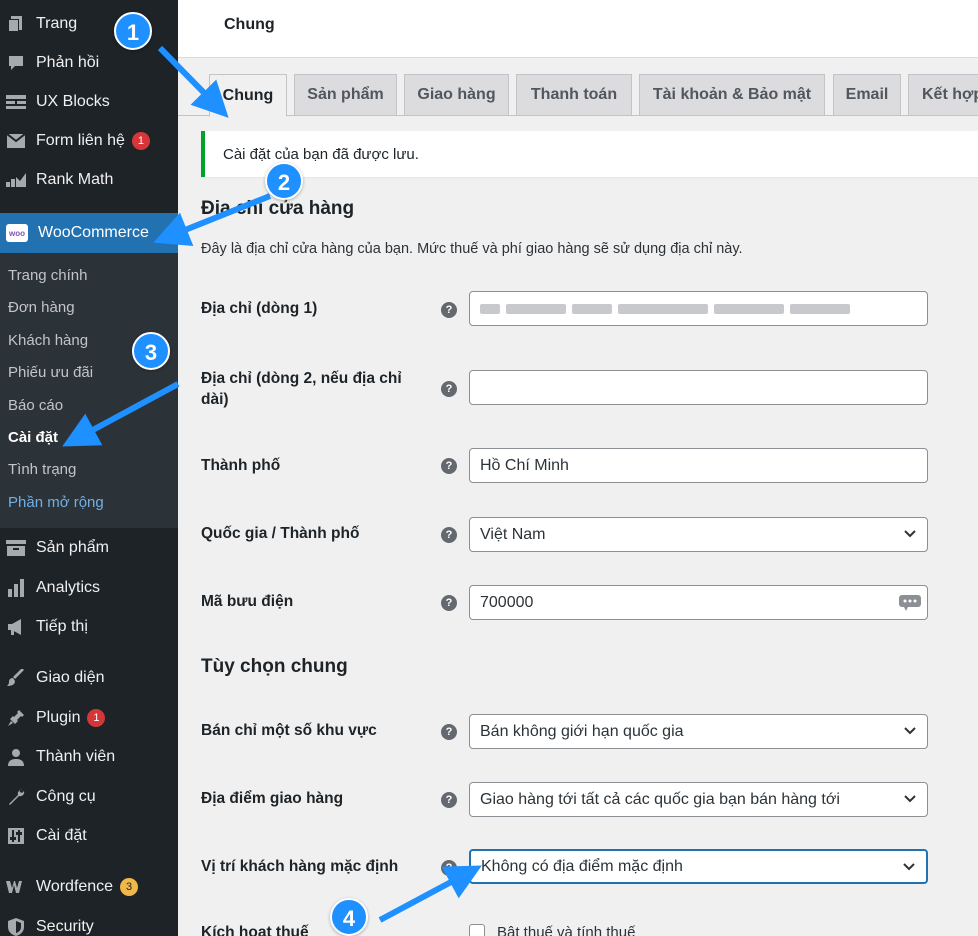 Image resolution: width=978 pixels, height=936 pixels. What do you see at coordinates (278, 208) in the screenshot?
I see `section-title-store-address: Địa chỉ cửa hàng` at bounding box center [278, 208].